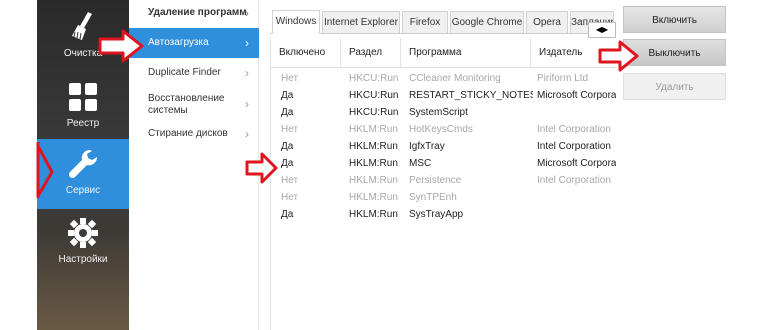  What do you see at coordinates (547, 22) in the screenshot?
I see `tab-opera: Opera` at bounding box center [547, 22].